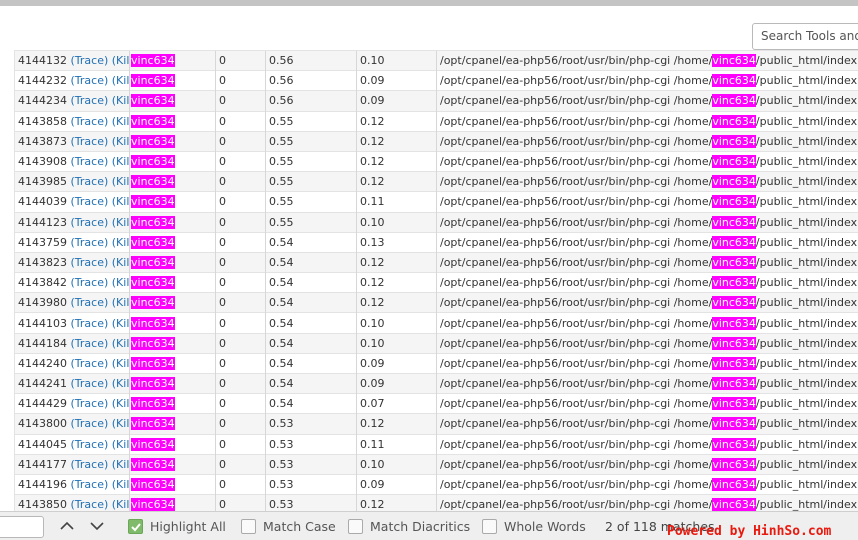 The height and width of the screenshot is (540, 858). What do you see at coordinates (311, 444) in the screenshot?
I see `cpu-cell: 0.53` at bounding box center [311, 444].